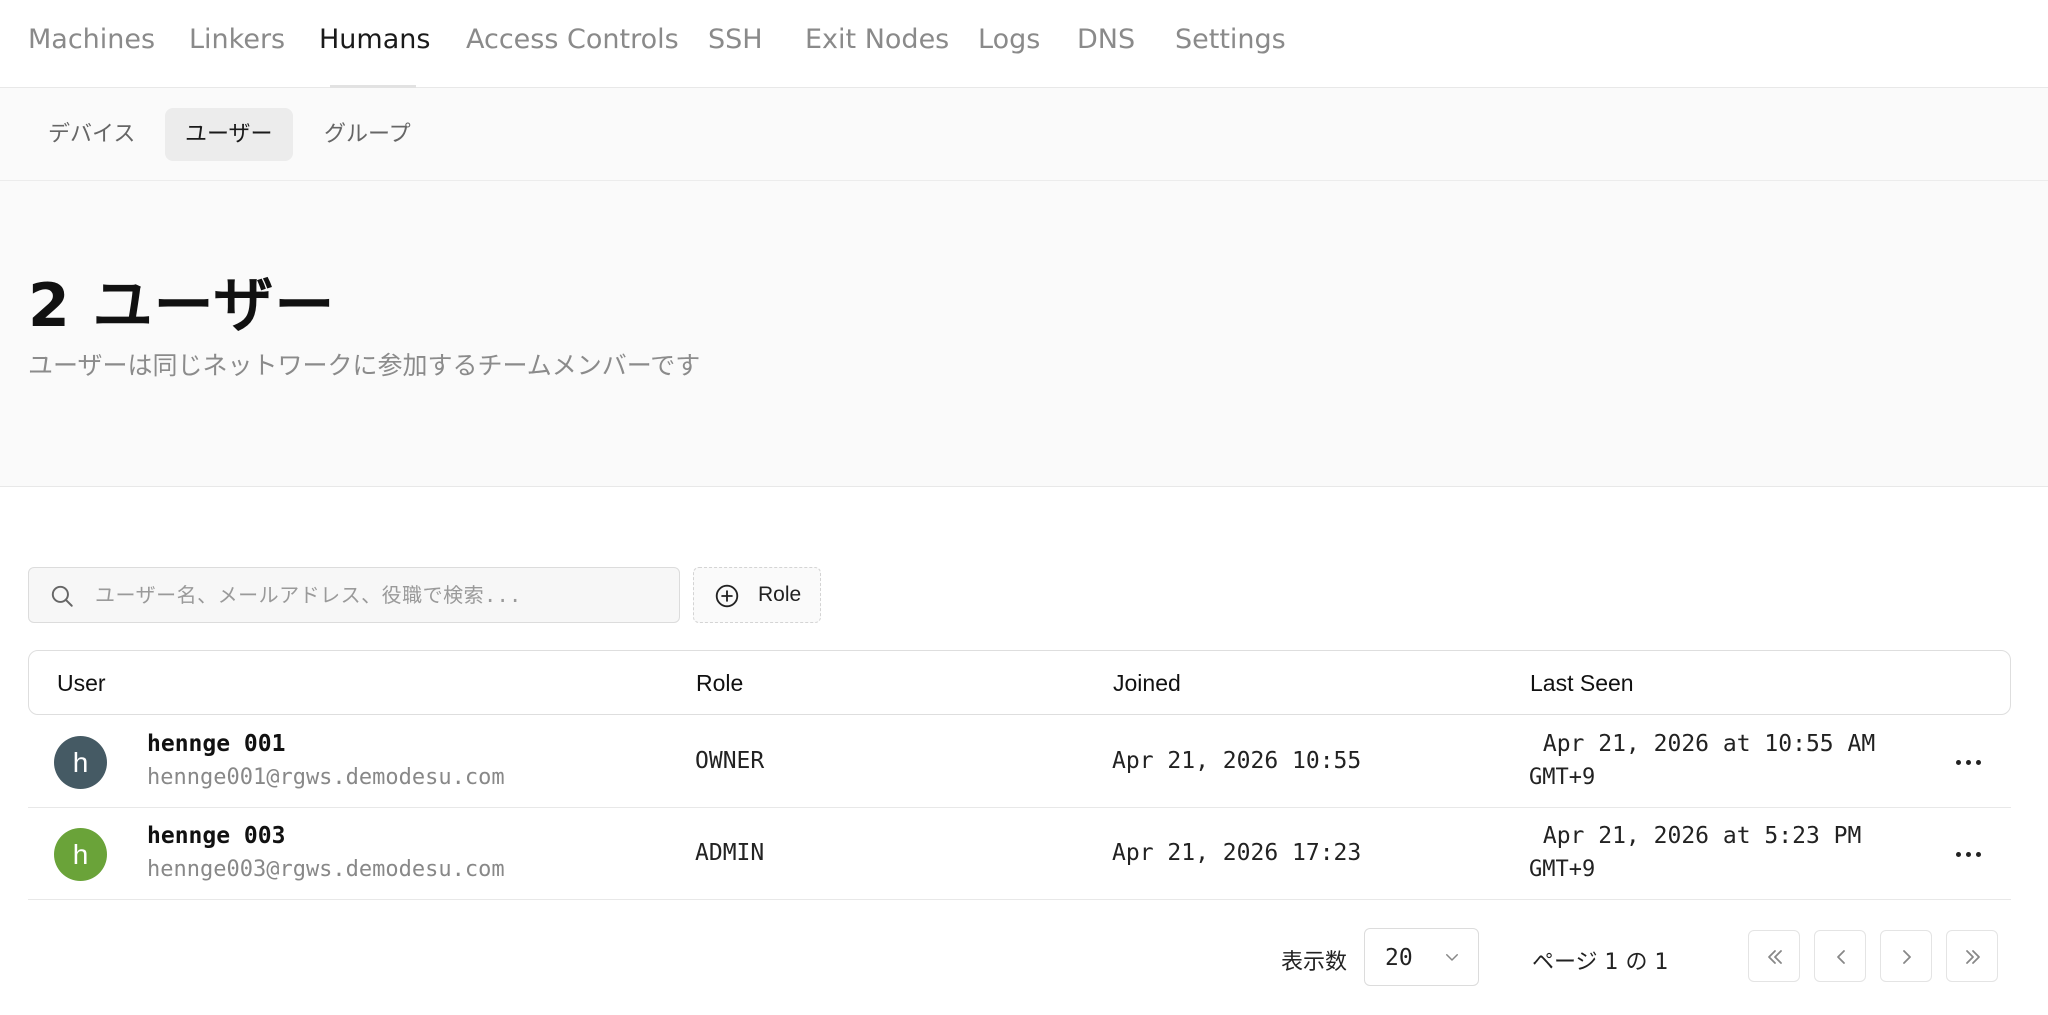 The width and height of the screenshot is (2048, 1015). I want to click on last-page-button, so click(1972, 956).